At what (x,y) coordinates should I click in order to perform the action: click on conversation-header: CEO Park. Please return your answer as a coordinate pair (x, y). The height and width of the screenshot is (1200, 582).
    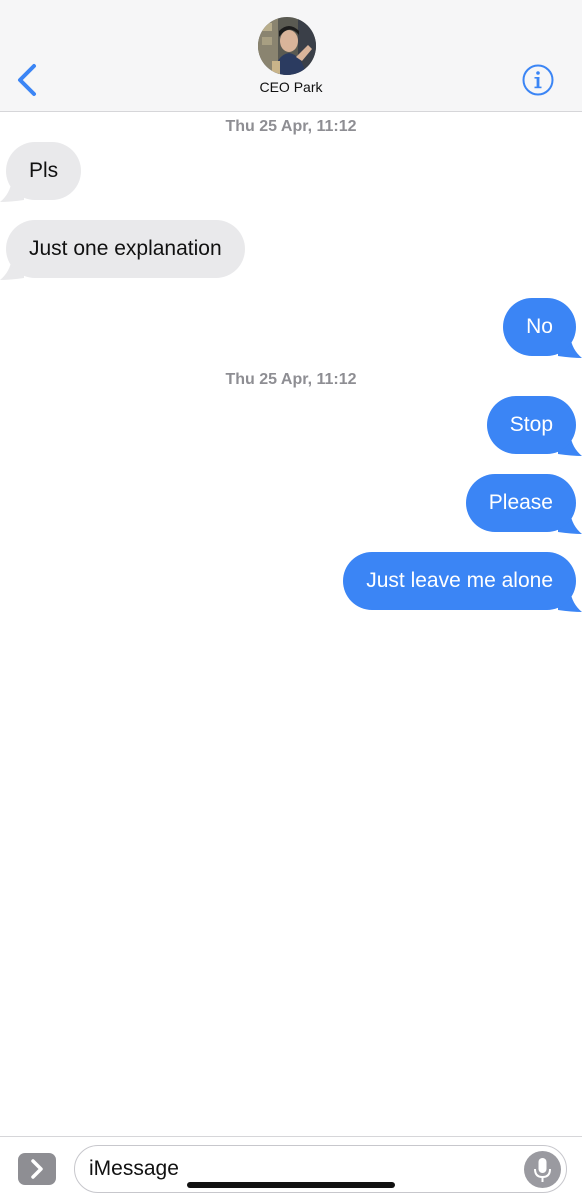
    Looking at the image, I should click on (291, 56).